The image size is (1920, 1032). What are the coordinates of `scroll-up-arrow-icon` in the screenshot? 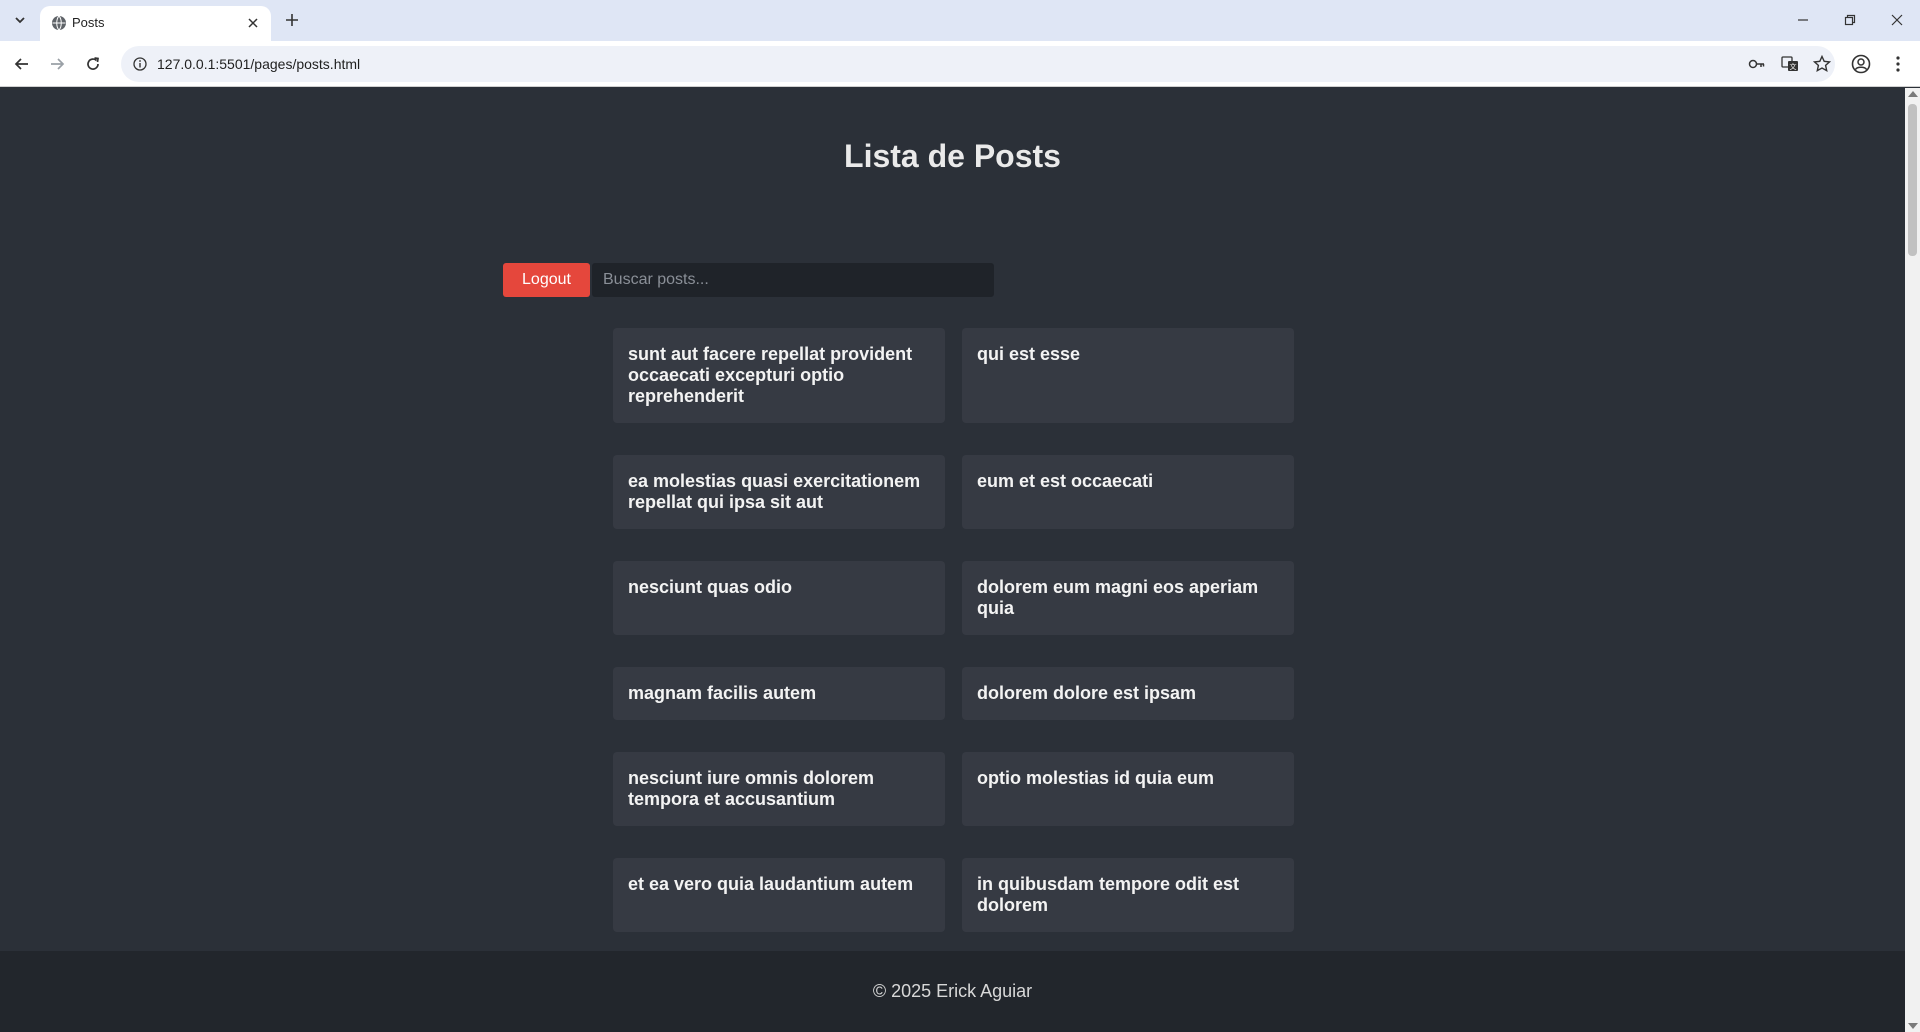 It's located at (1913, 94).